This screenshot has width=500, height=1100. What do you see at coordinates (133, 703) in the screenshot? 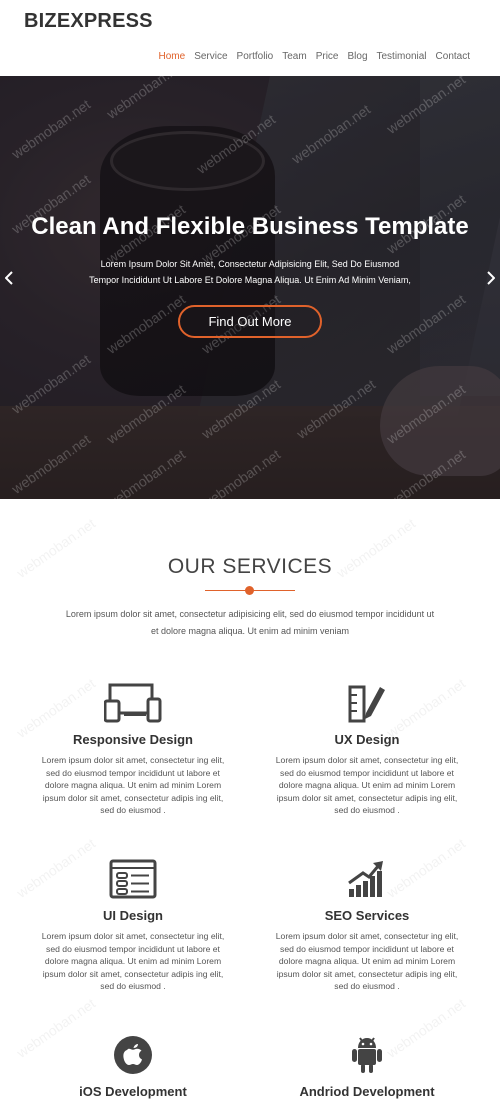
I see `devices-icon` at bounding box center [133, 703].